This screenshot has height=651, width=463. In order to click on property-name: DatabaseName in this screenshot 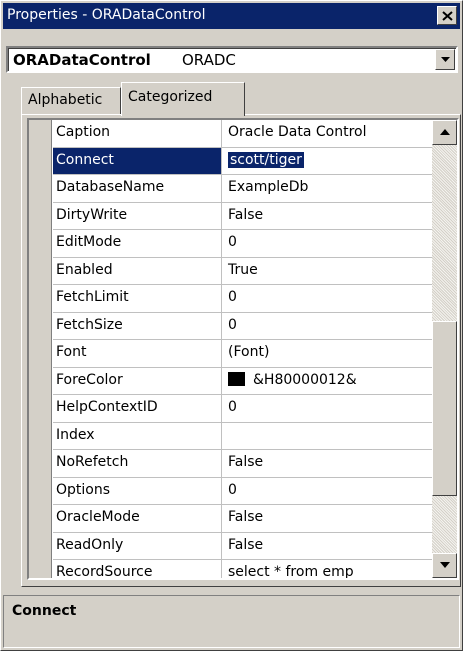, I will do `click(137, 188)`.